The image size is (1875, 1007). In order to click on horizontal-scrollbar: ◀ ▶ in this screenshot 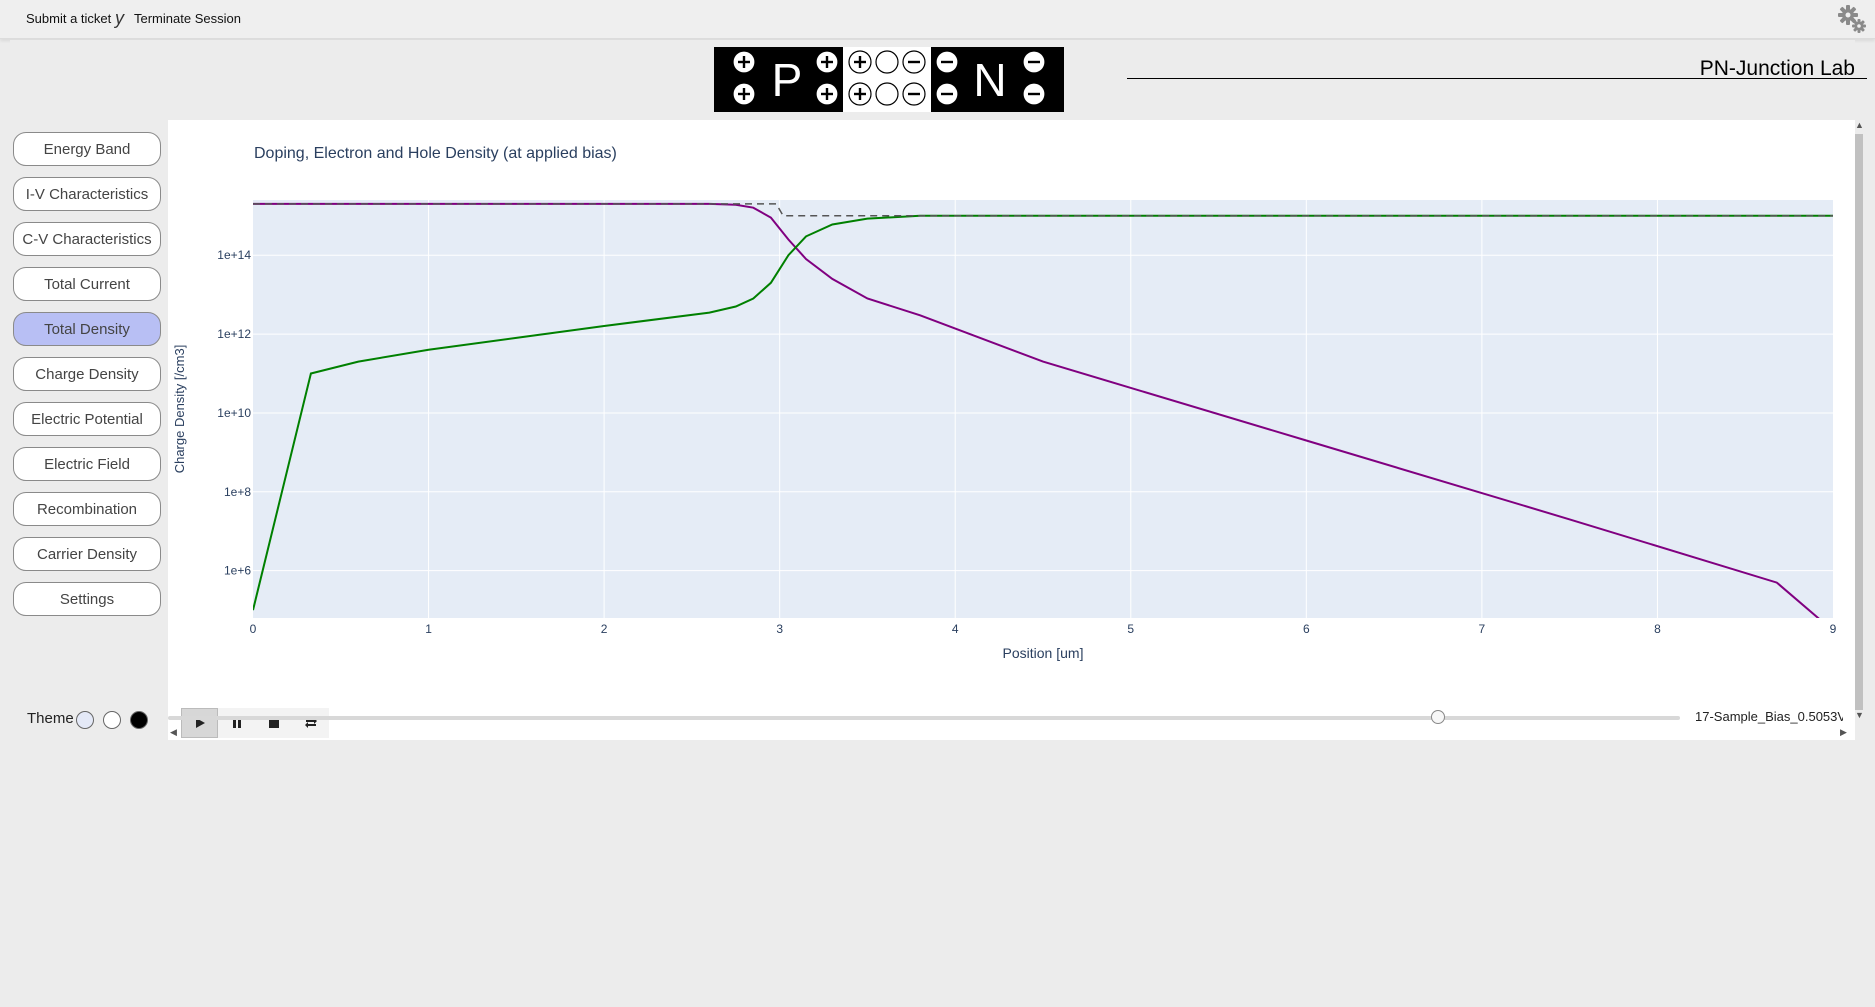, I will do `click(1011, 733)`.